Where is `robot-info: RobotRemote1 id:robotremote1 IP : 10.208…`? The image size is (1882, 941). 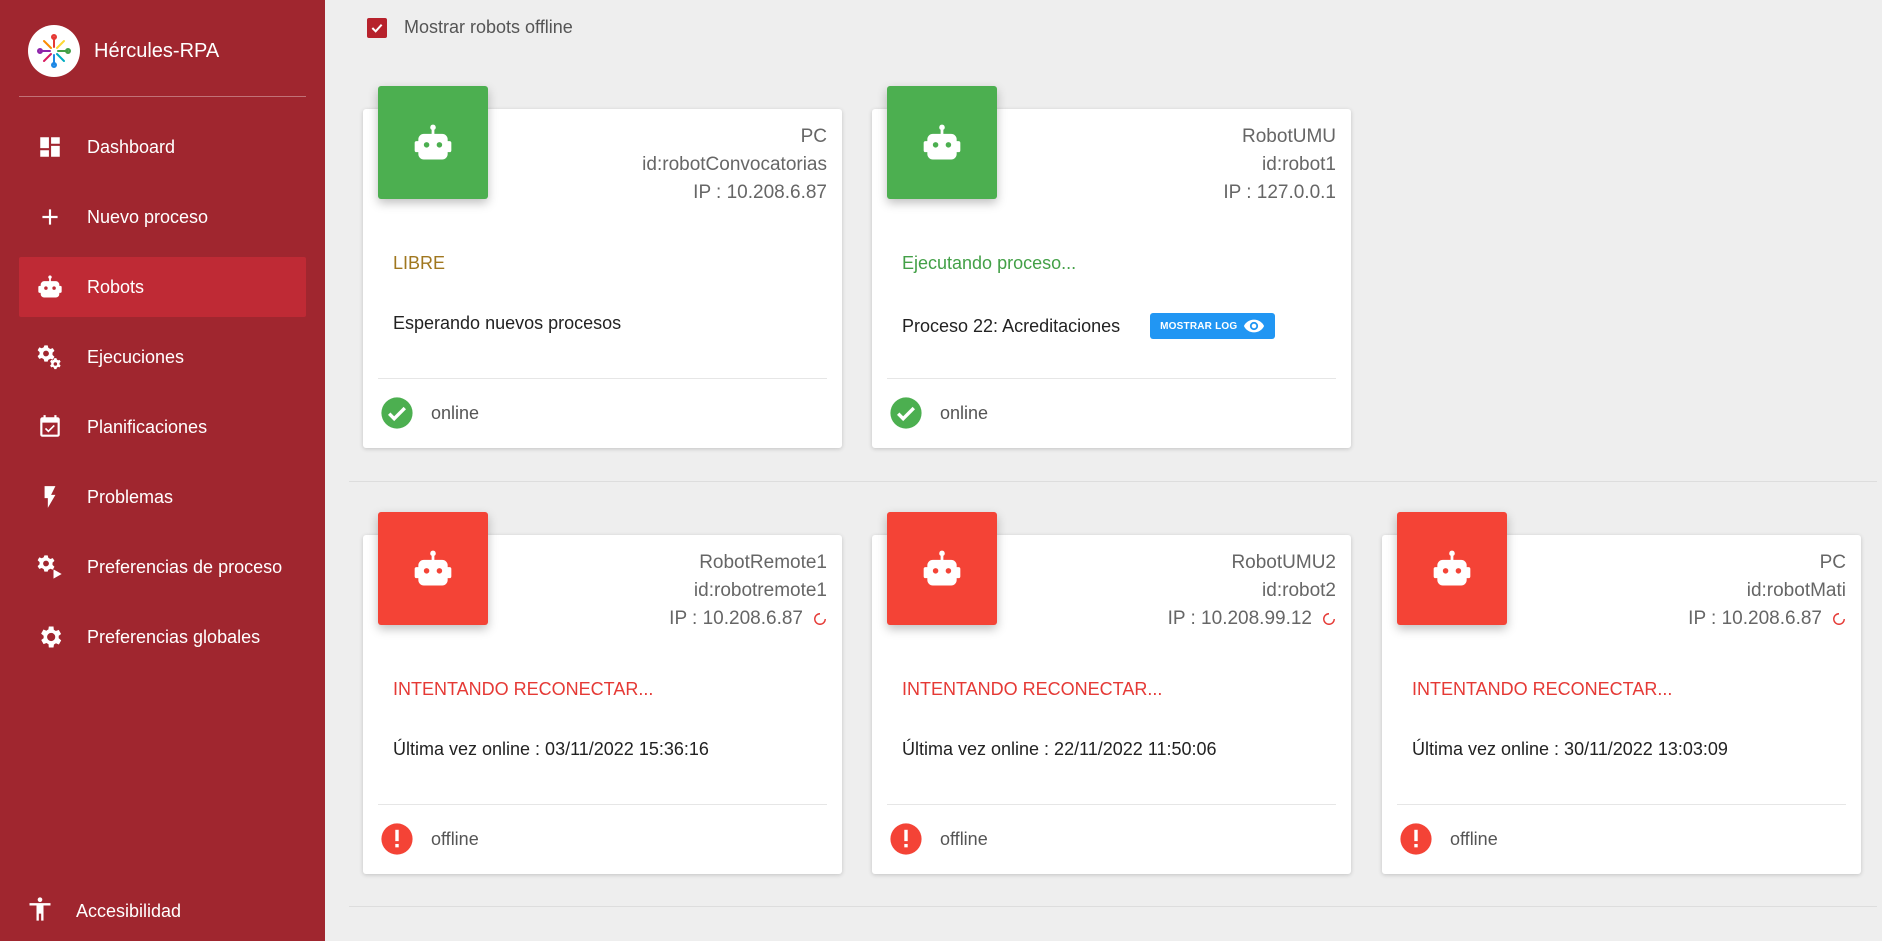
robot-info: RobotRemote1 id:robotremote1 IP : 10.208… is located at coordinates (748, 591).